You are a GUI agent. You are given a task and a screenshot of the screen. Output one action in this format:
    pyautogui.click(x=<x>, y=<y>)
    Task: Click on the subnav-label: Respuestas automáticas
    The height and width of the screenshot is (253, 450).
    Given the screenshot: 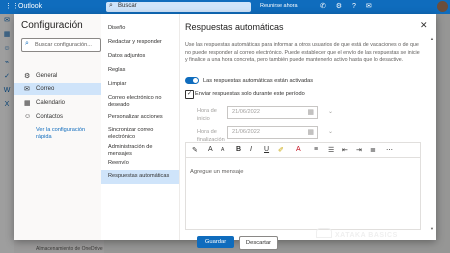 What is the action you would take?
    pyautogui.click(x=139, y=176)
    